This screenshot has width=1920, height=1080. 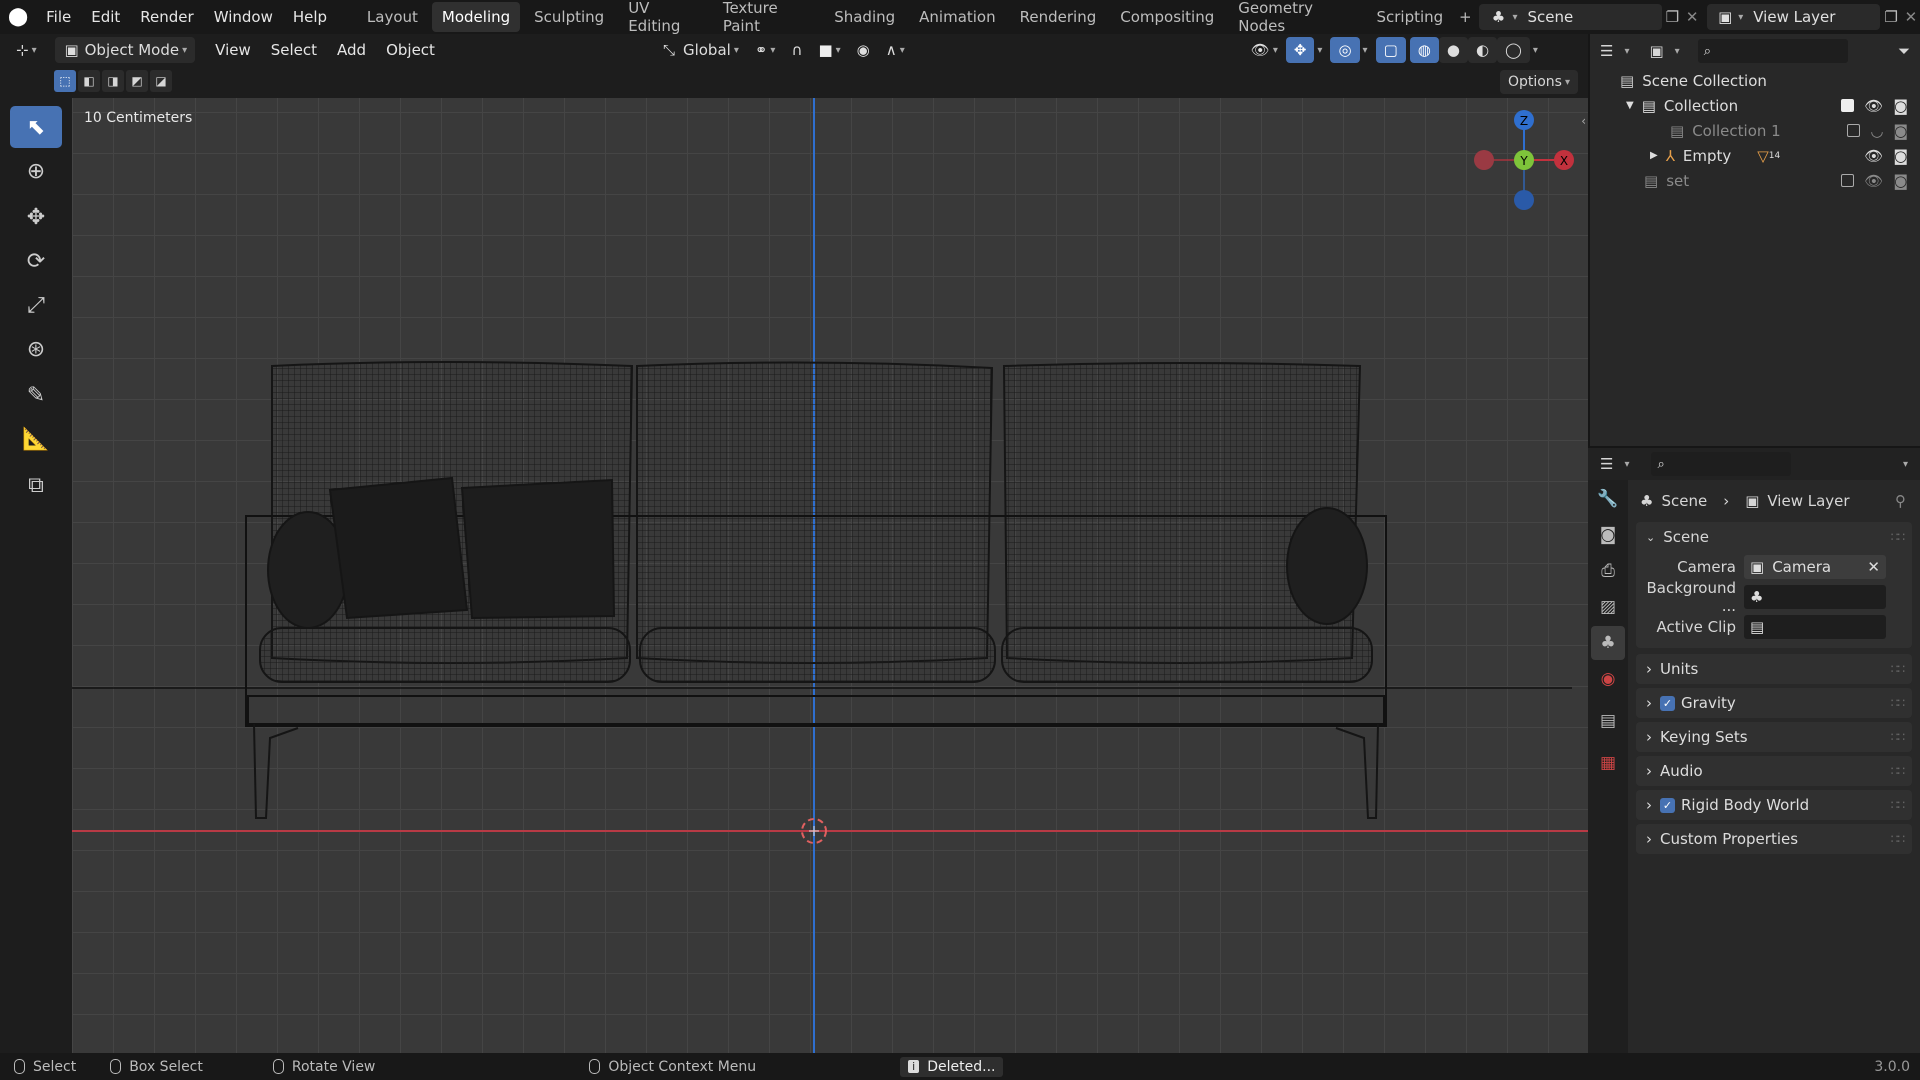 I want to click on outliner-row-scene-collection: ▤ Scene Collection, so click(x=1755, y=80).